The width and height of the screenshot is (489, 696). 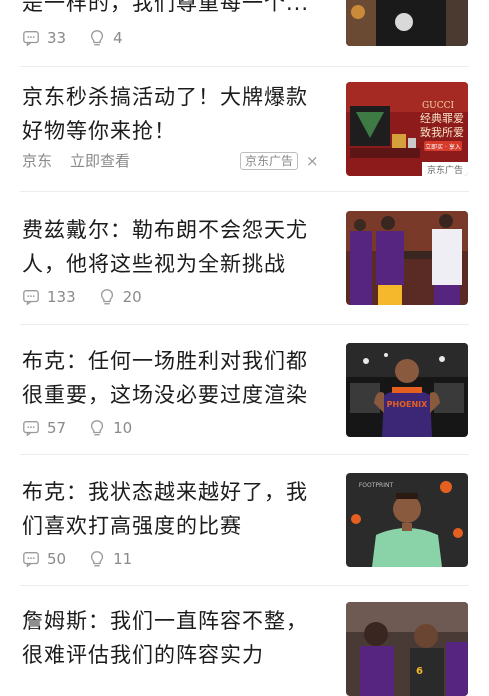 What do you see at coordinates (165, 378) in the screenshot?
I see `news-title: 布克：任何一场胜利对我们都很重要，这场没必要过度渲染` at bounding box center [165, 378].